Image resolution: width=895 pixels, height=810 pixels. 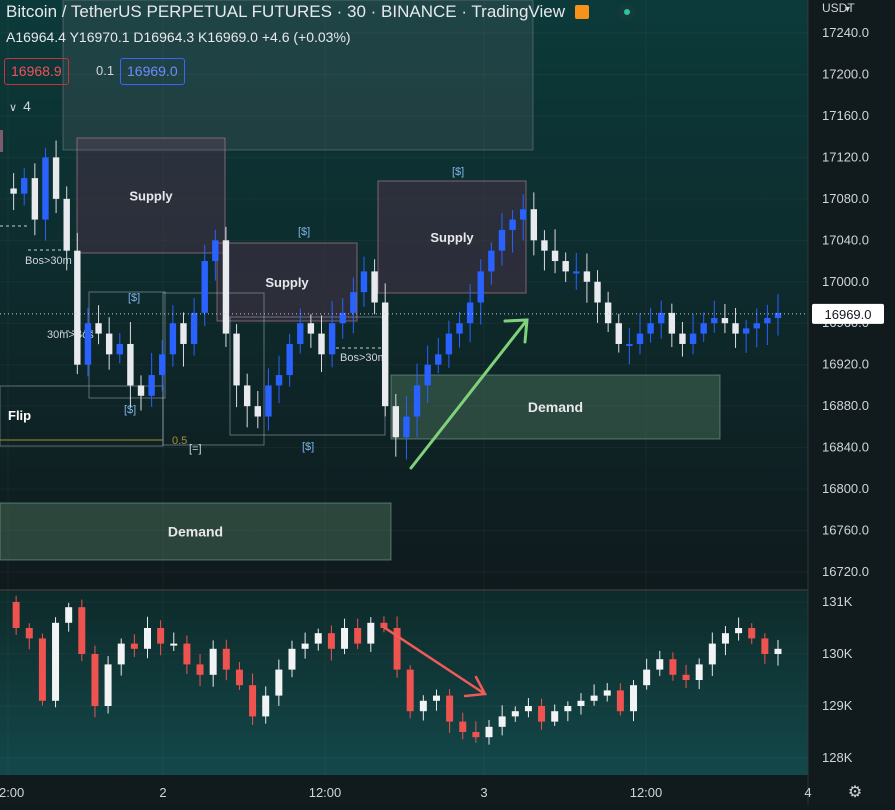 I want to click on chevron-down-icon: ∨, so click(x=13, y=108).